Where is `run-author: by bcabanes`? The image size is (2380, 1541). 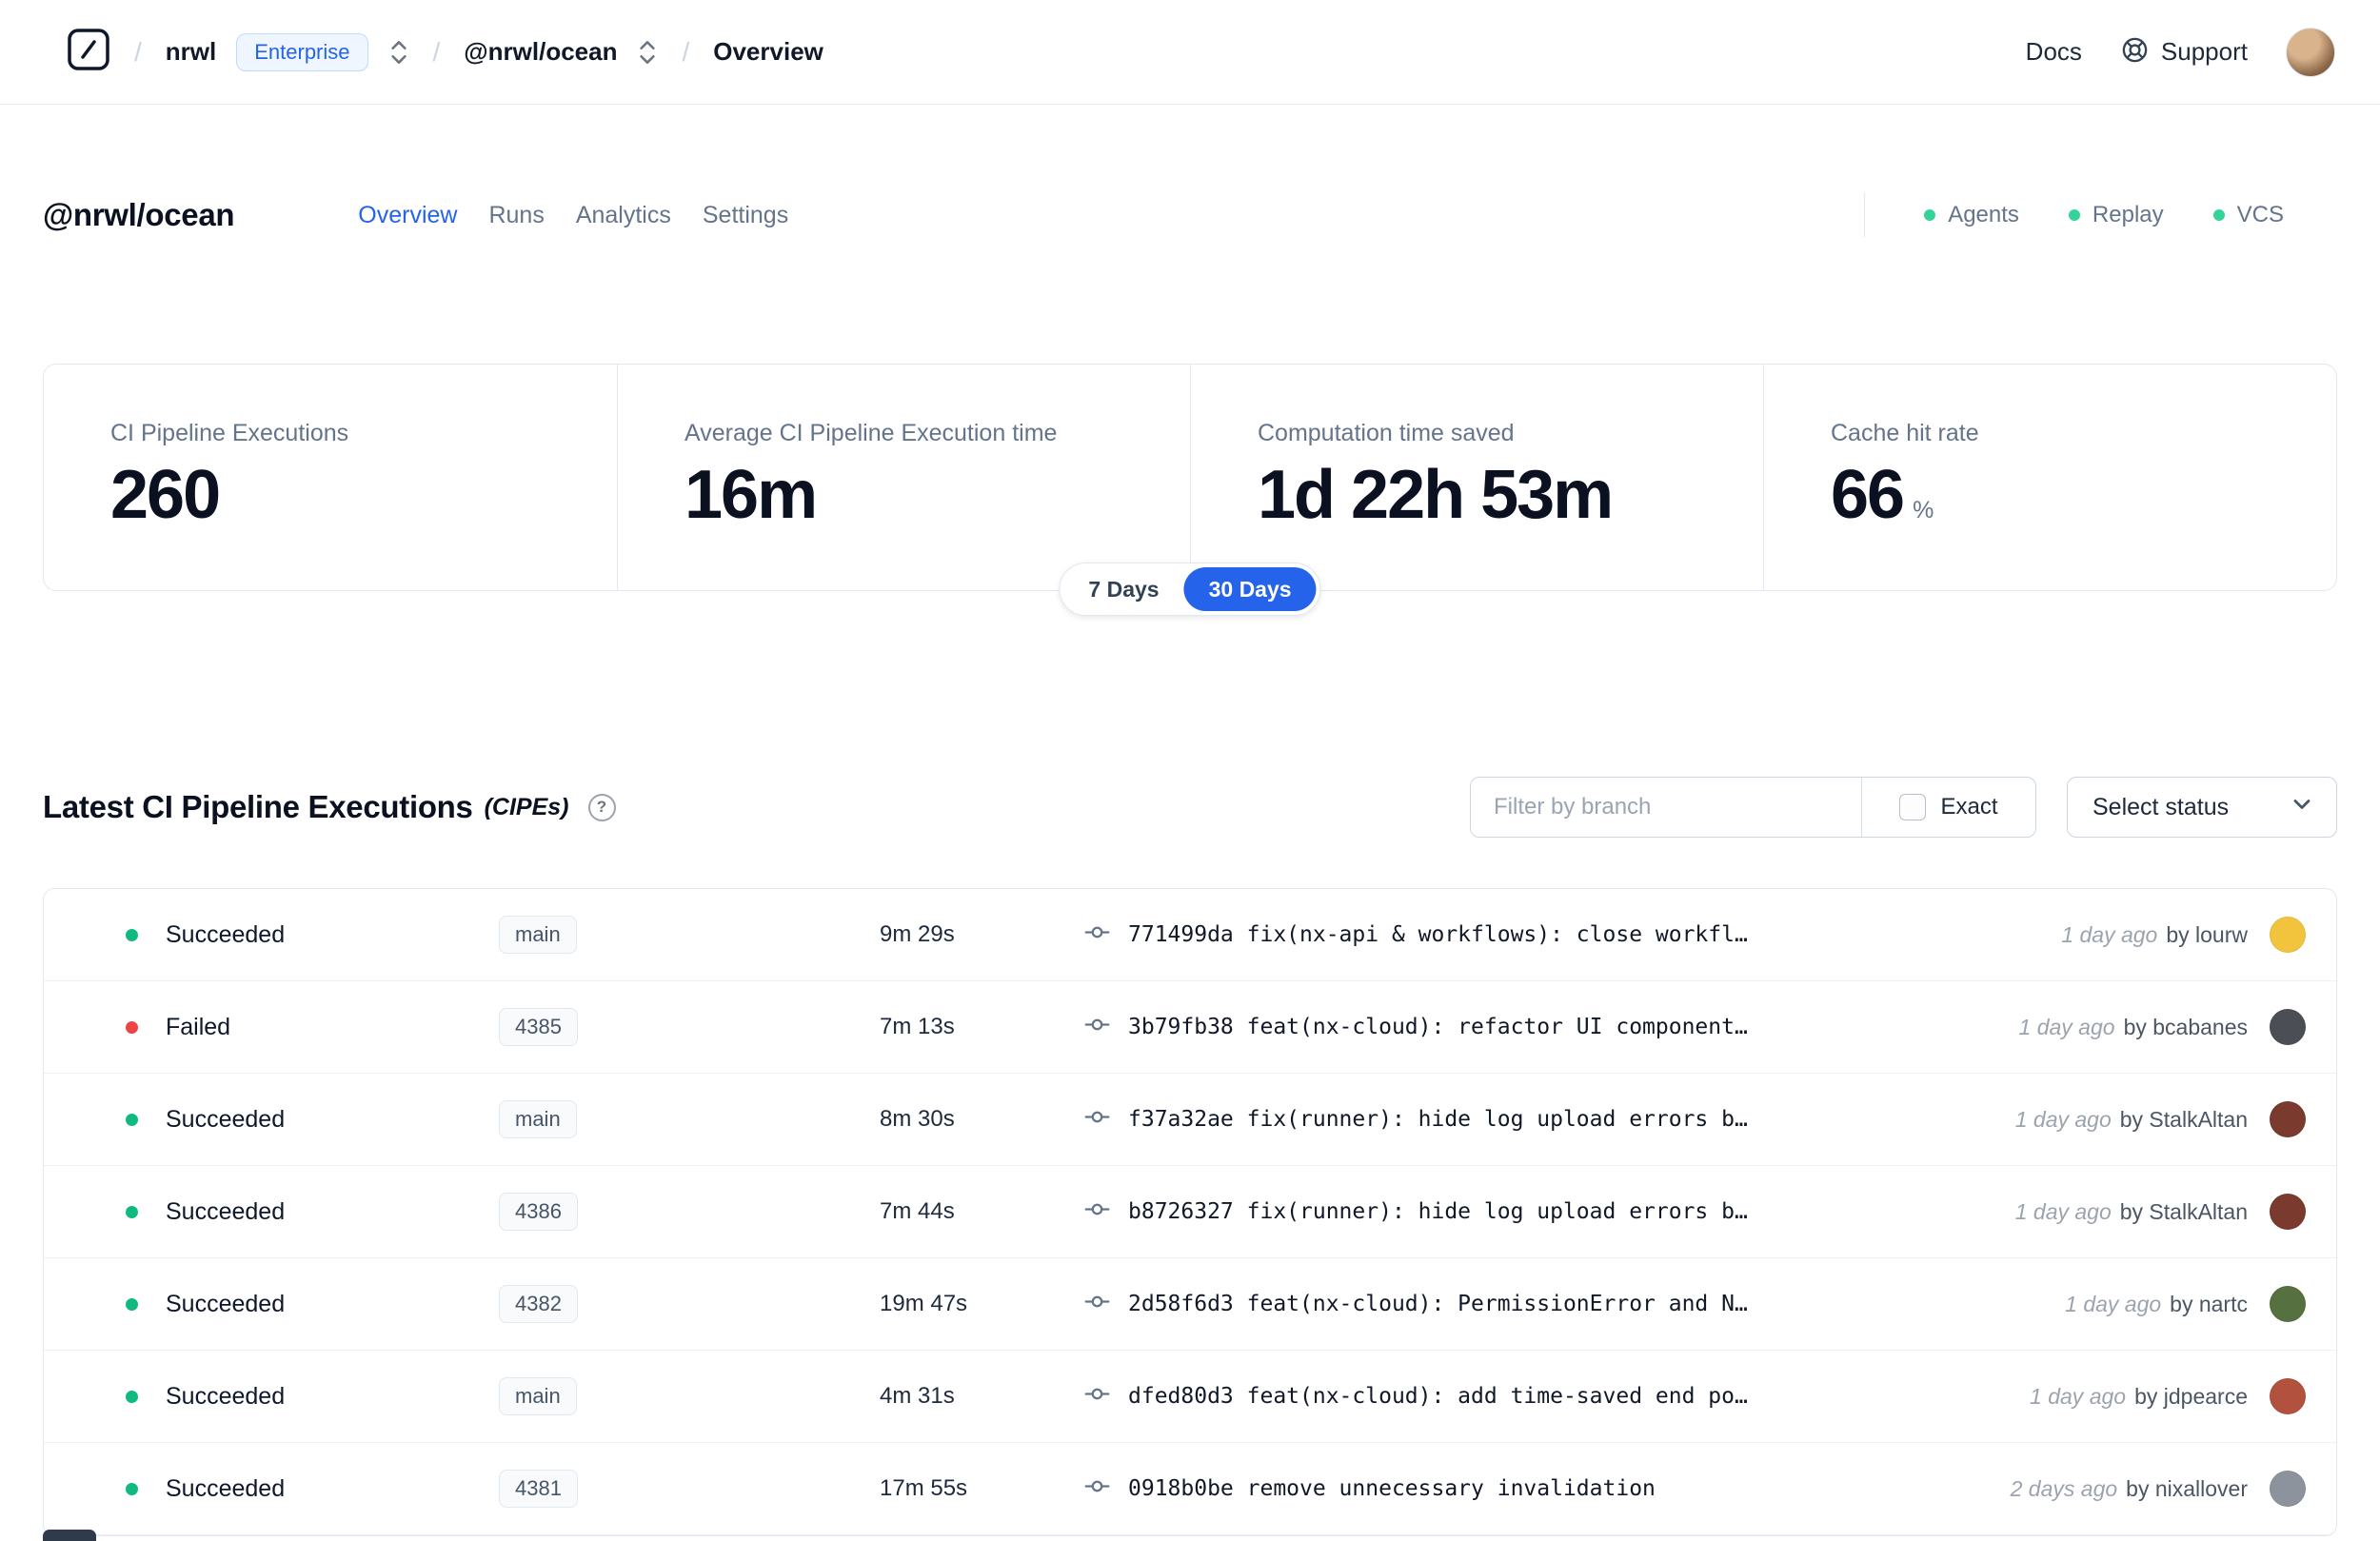 run-author: by bcabanes is located at coordinates (2185, 1026).